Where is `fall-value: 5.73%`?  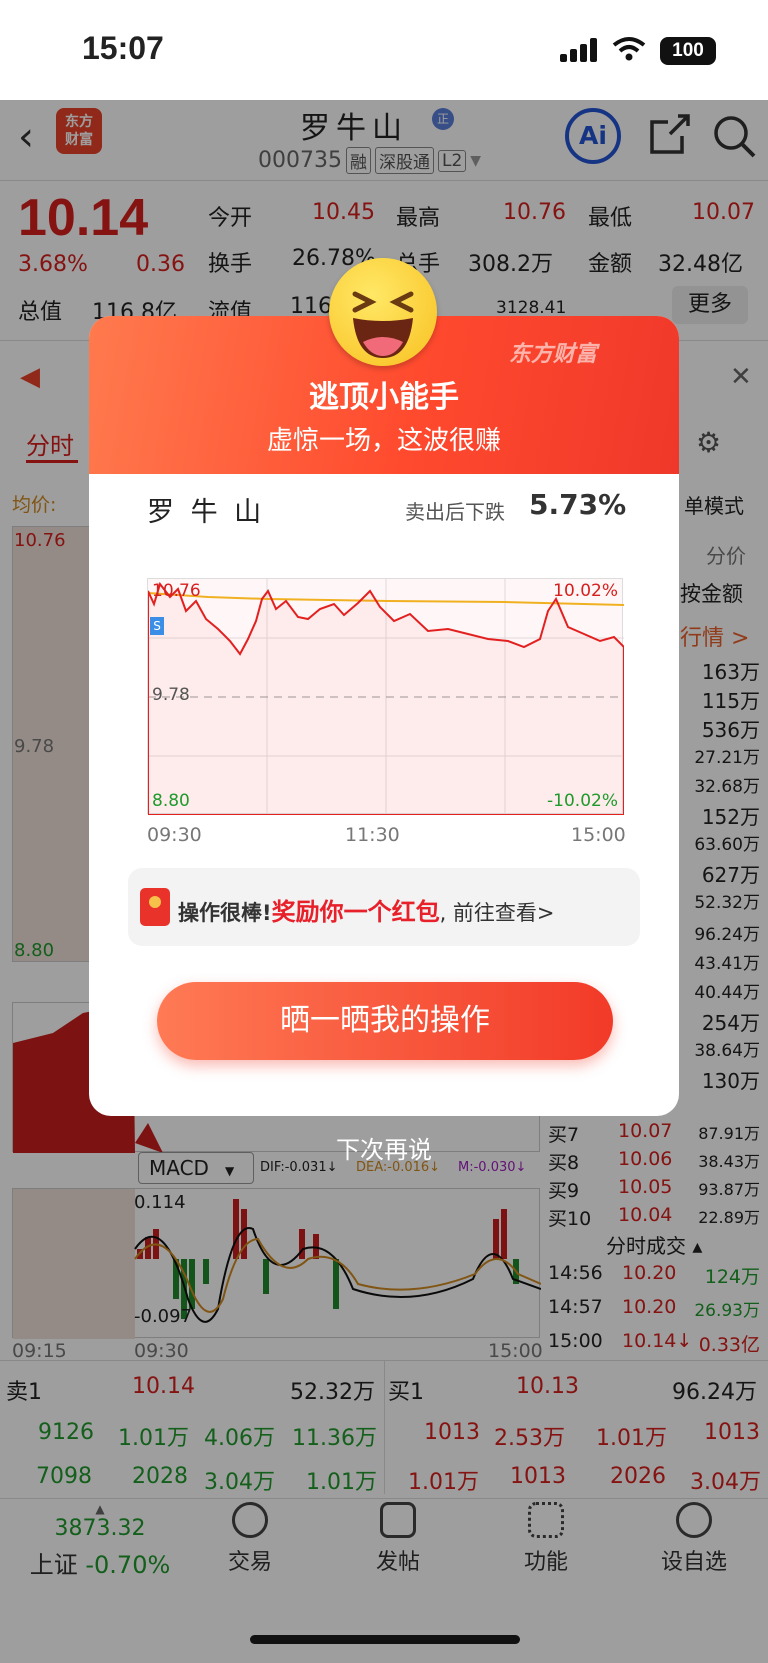 fall-value: 5.73% is located at coordinates (578, 504).